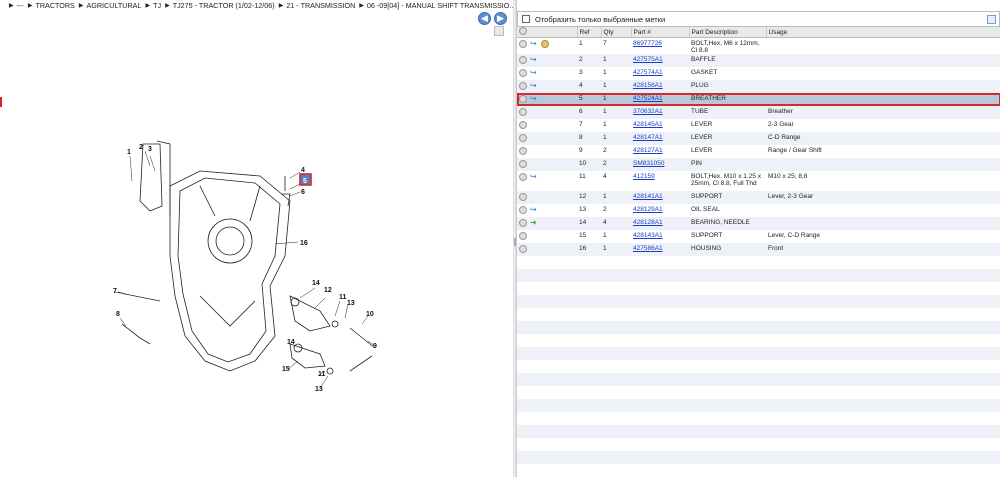 This screenshot has width=1000, height=479. Describe the element at coordinates (660, 125) in the screenshot. I see `cell-part: 428145A1` at that location.